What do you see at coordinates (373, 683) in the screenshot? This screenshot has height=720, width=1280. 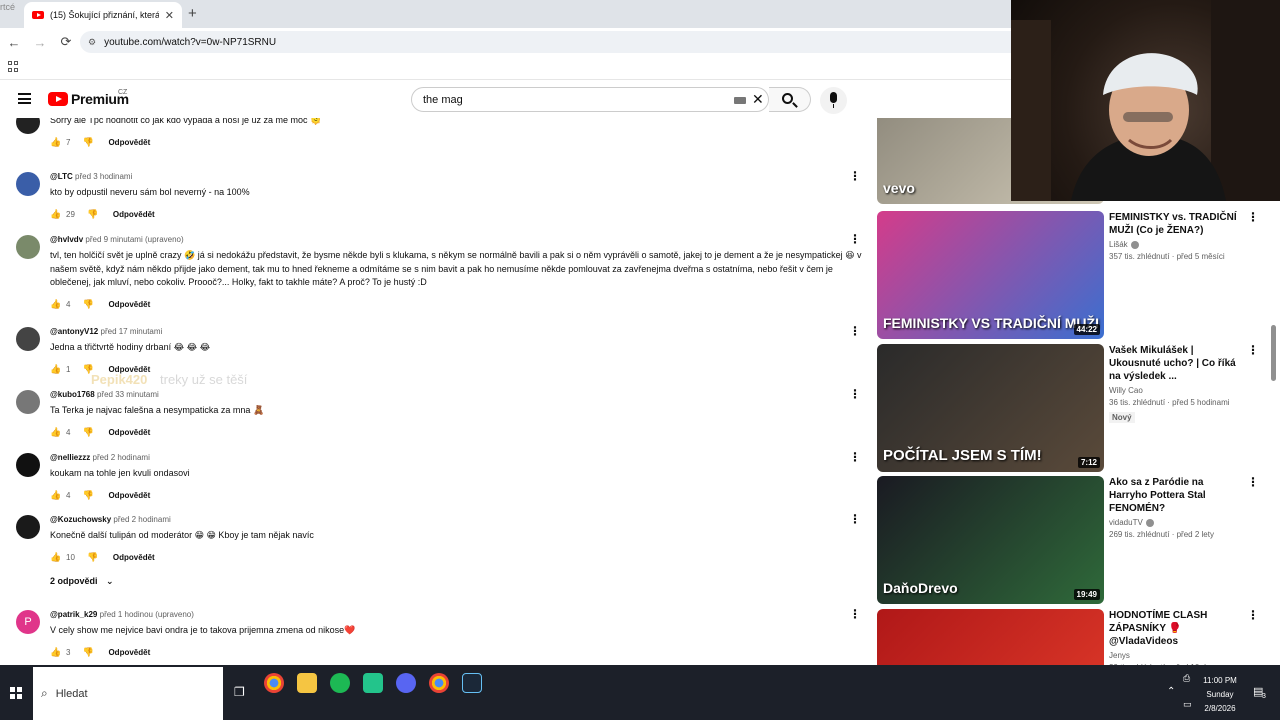 I see `game-app-icon` at bounding box center [373, 683].